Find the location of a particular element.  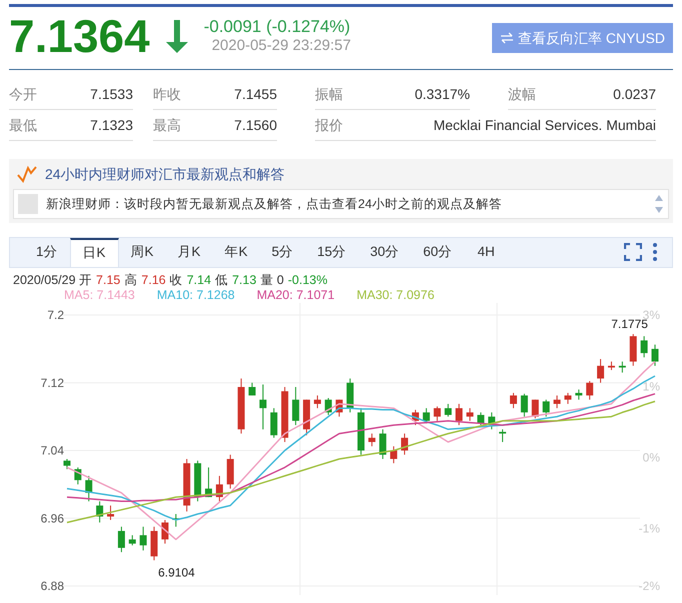

stat-value: Mecklai Financial Services. Mumbai is located at coordinates (544, 125).